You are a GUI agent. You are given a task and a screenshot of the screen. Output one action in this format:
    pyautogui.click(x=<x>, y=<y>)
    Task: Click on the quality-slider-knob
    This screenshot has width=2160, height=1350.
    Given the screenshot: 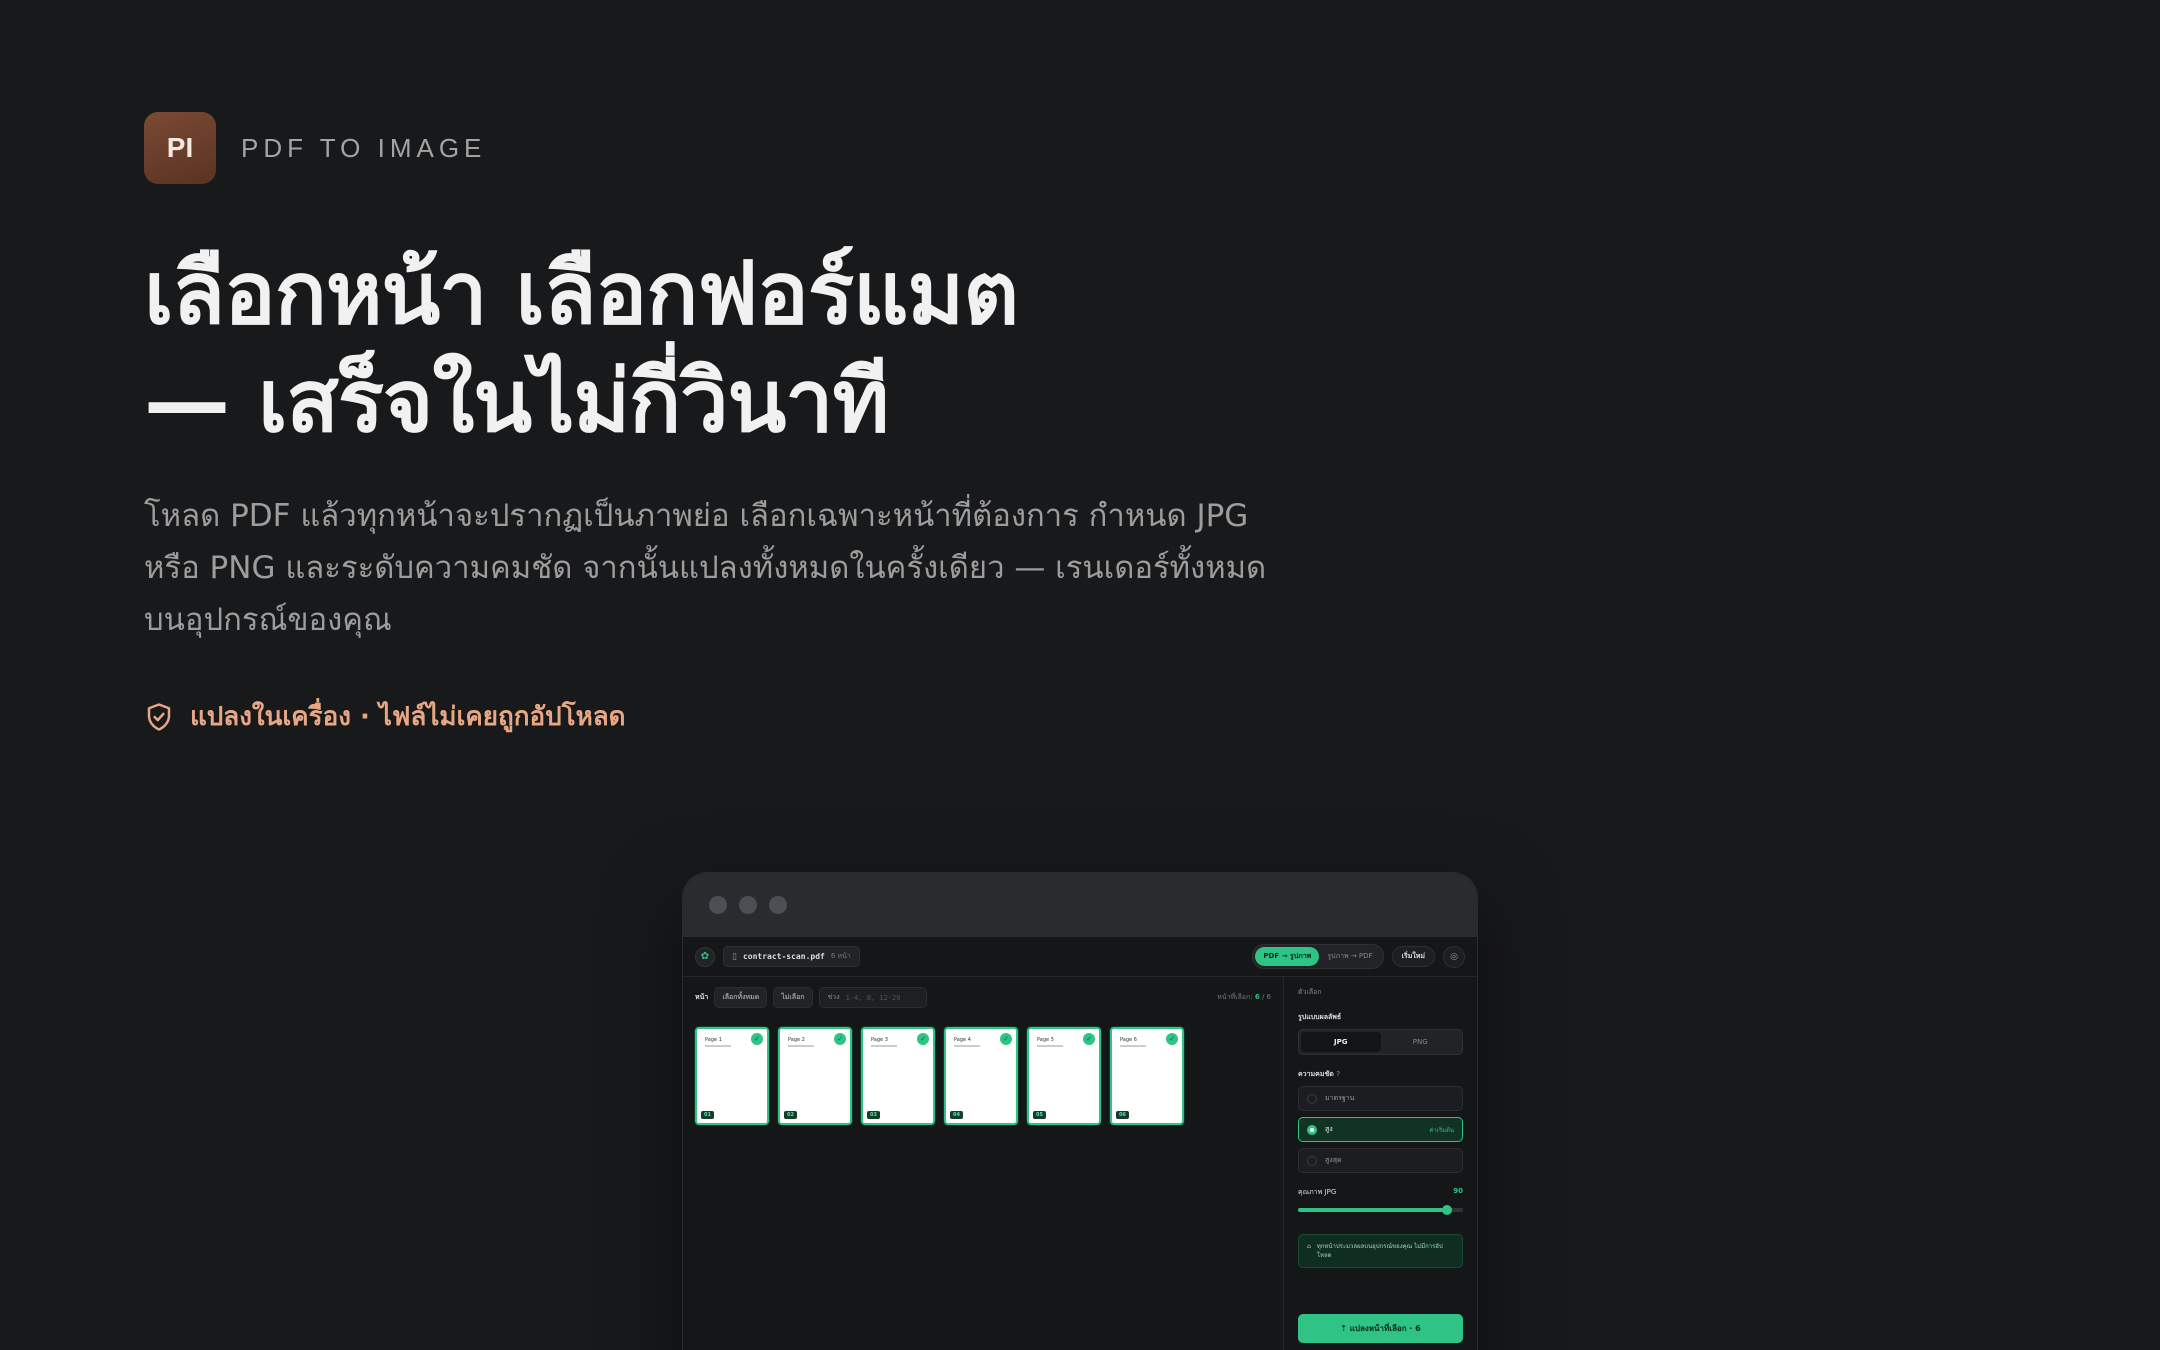 What is the action you would take?
    pyautogui.click(x=1446, y=1210)
    